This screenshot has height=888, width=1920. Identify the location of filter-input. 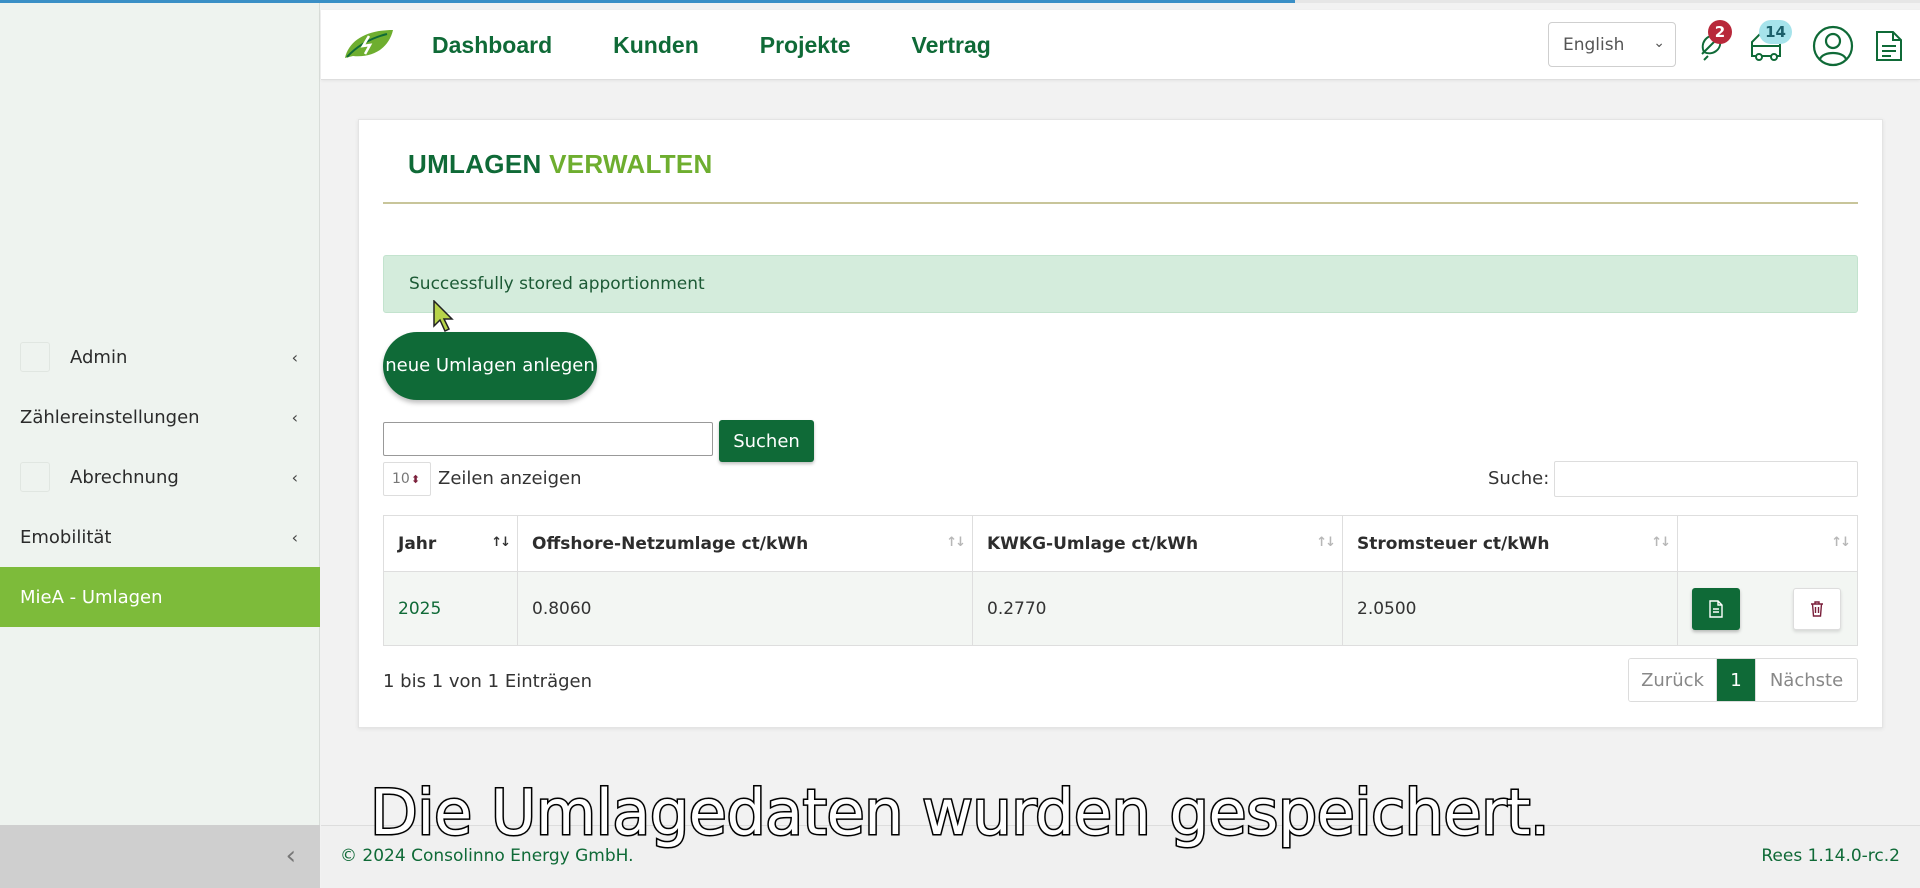
(1706, 479).